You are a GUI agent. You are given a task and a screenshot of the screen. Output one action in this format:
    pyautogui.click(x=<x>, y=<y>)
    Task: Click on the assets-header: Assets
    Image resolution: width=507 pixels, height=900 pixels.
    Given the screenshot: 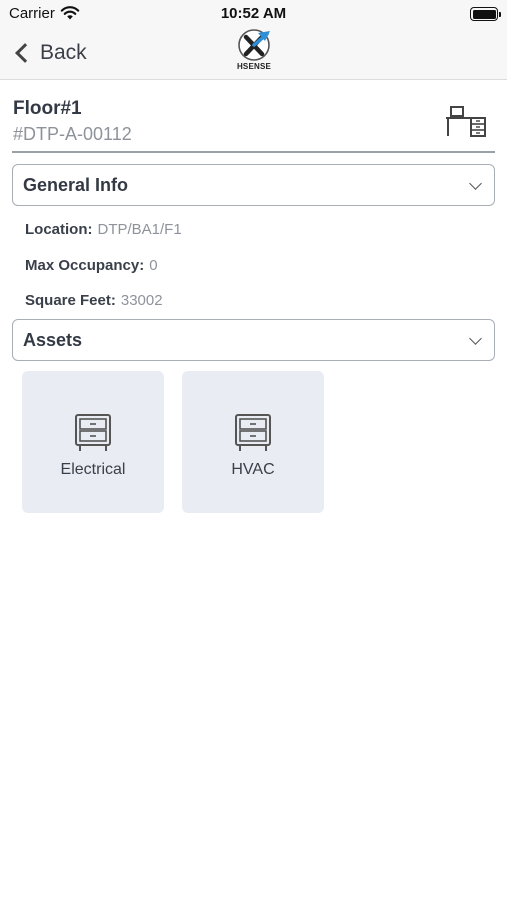 What is the action you would take?
    pyautogui.click(x=253, y=340)
    